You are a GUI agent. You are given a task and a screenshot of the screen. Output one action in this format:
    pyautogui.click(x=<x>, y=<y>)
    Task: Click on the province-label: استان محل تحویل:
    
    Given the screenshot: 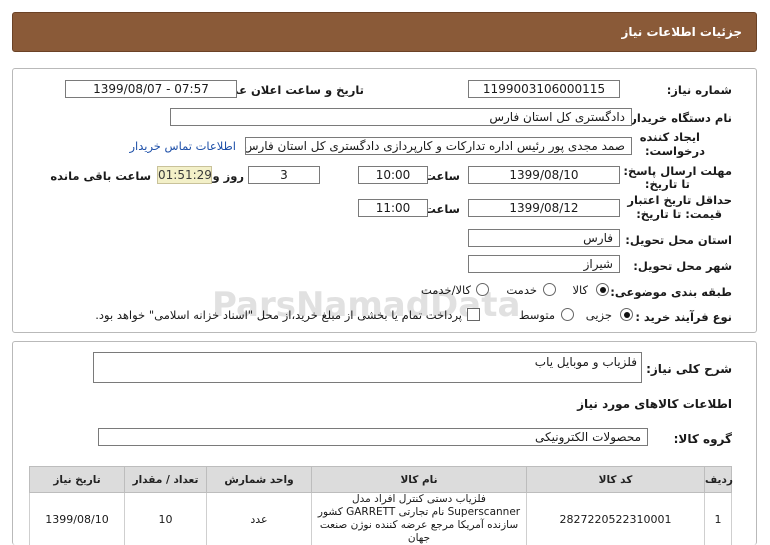 What is the action you would take?
    pyautogui.click(x=678, y=240)
    